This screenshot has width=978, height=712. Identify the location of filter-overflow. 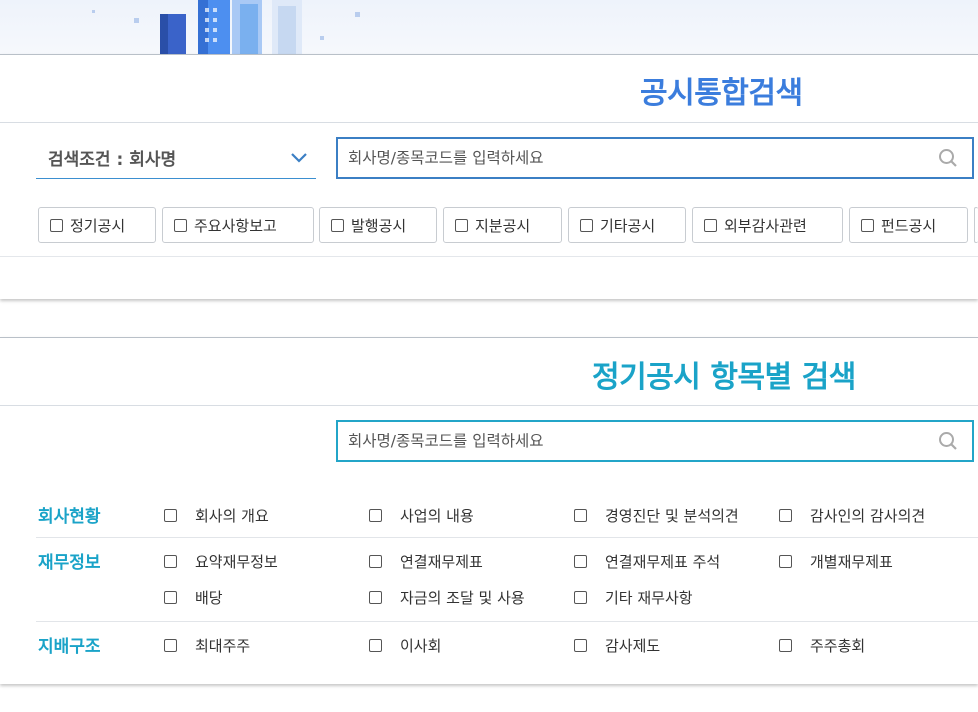
(976, 225).